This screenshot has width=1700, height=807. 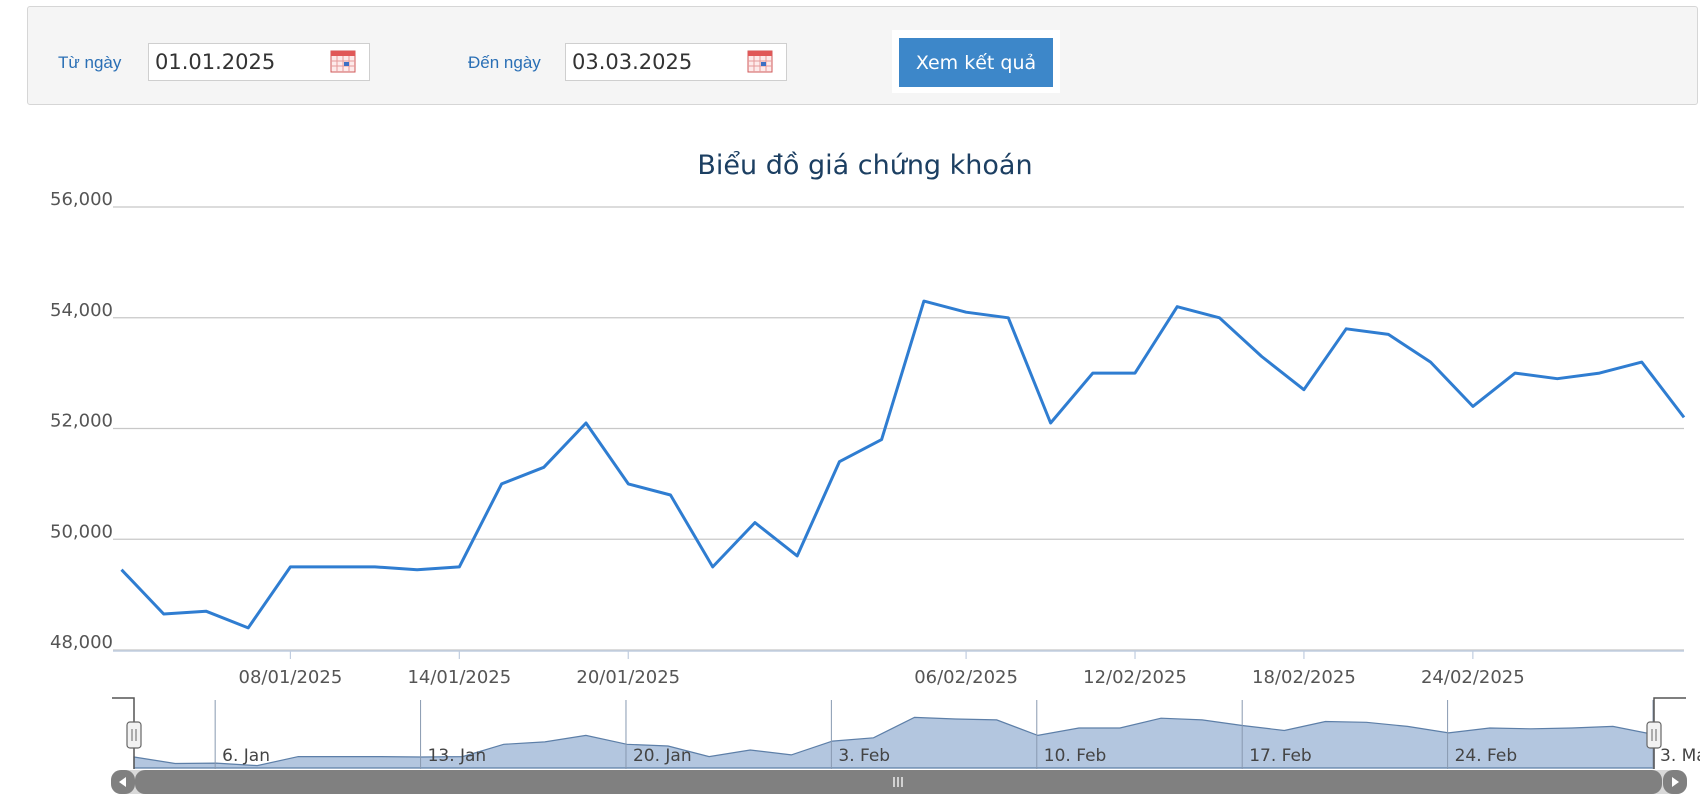 What do you see at coordinates (291, 677) in the screenshot?
I see `x-tick-label: 08/01/2025` at bounding box center [291, 677].